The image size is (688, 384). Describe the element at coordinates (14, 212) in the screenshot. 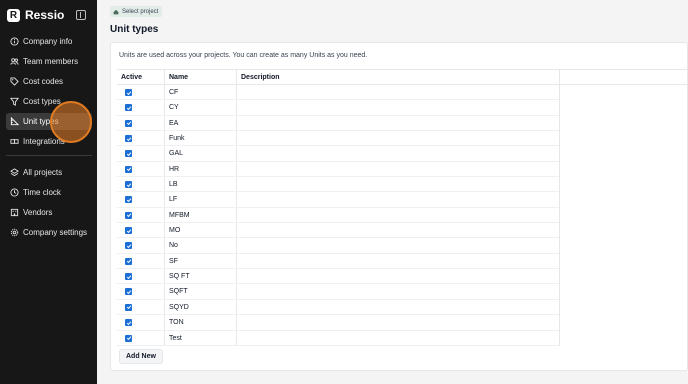

I see `building-icon` at that location.